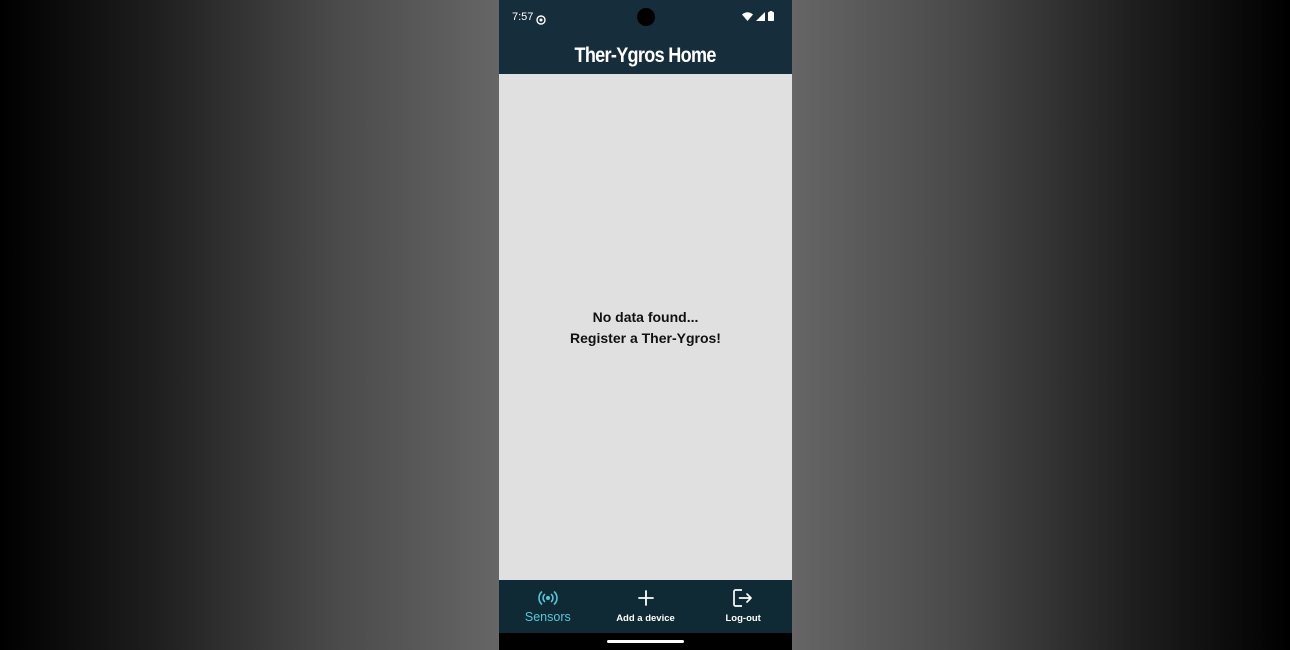 This screenshot has height=650, width=1290. What do you see at coordinates (743, 618) in the screenshot?
I see `nav-label-logout: Log-out` at bounding box center [743, 618].